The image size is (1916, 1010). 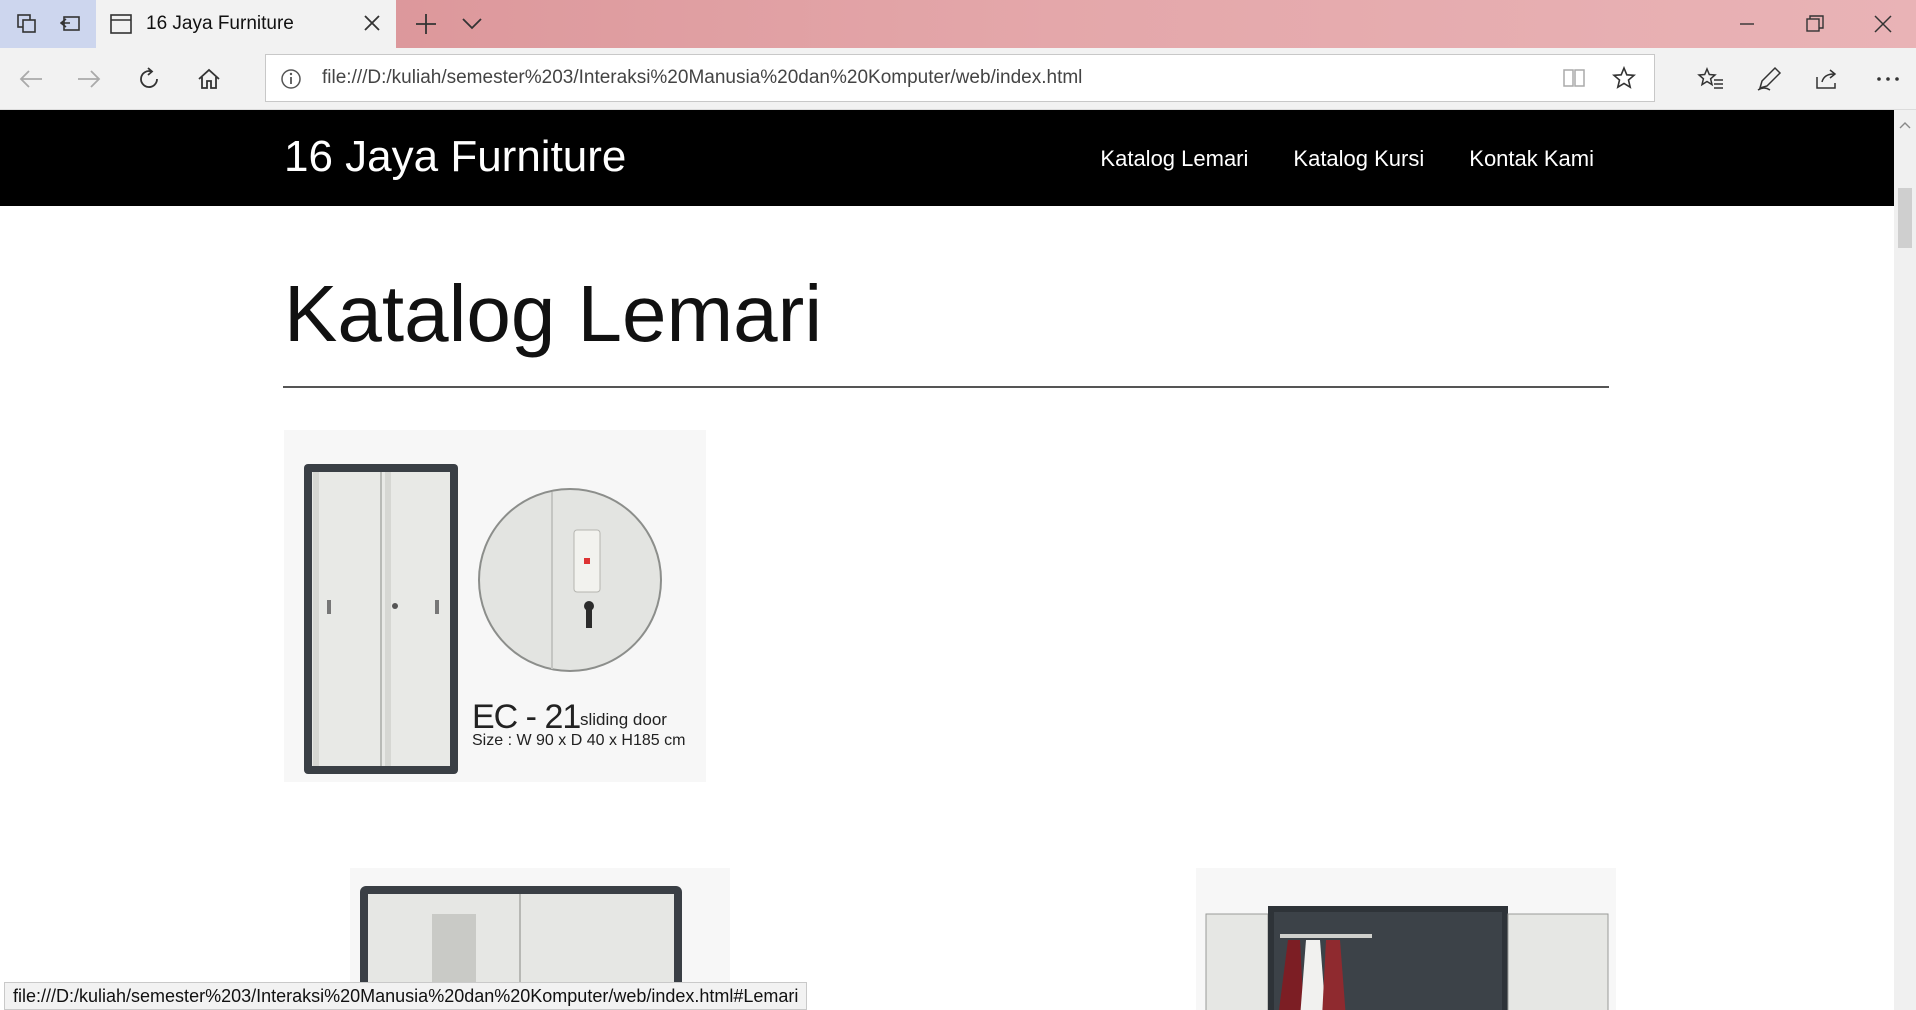 What do you see at coordinates (31, 79) in the screenshot?
I see `back-icon` at bounding box center [31, 79].